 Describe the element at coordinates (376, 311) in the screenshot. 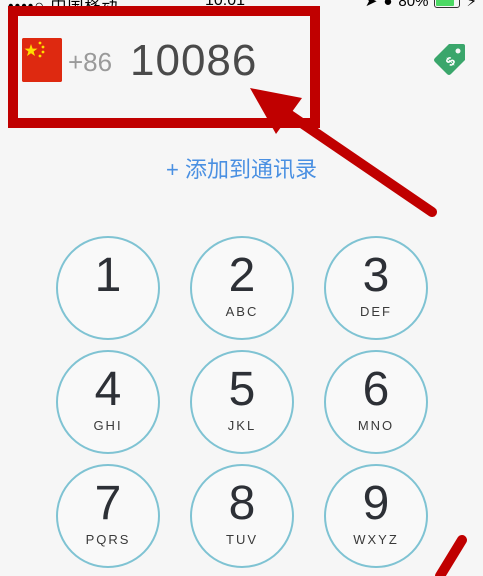

I see `key-letters: DEF` at that location.